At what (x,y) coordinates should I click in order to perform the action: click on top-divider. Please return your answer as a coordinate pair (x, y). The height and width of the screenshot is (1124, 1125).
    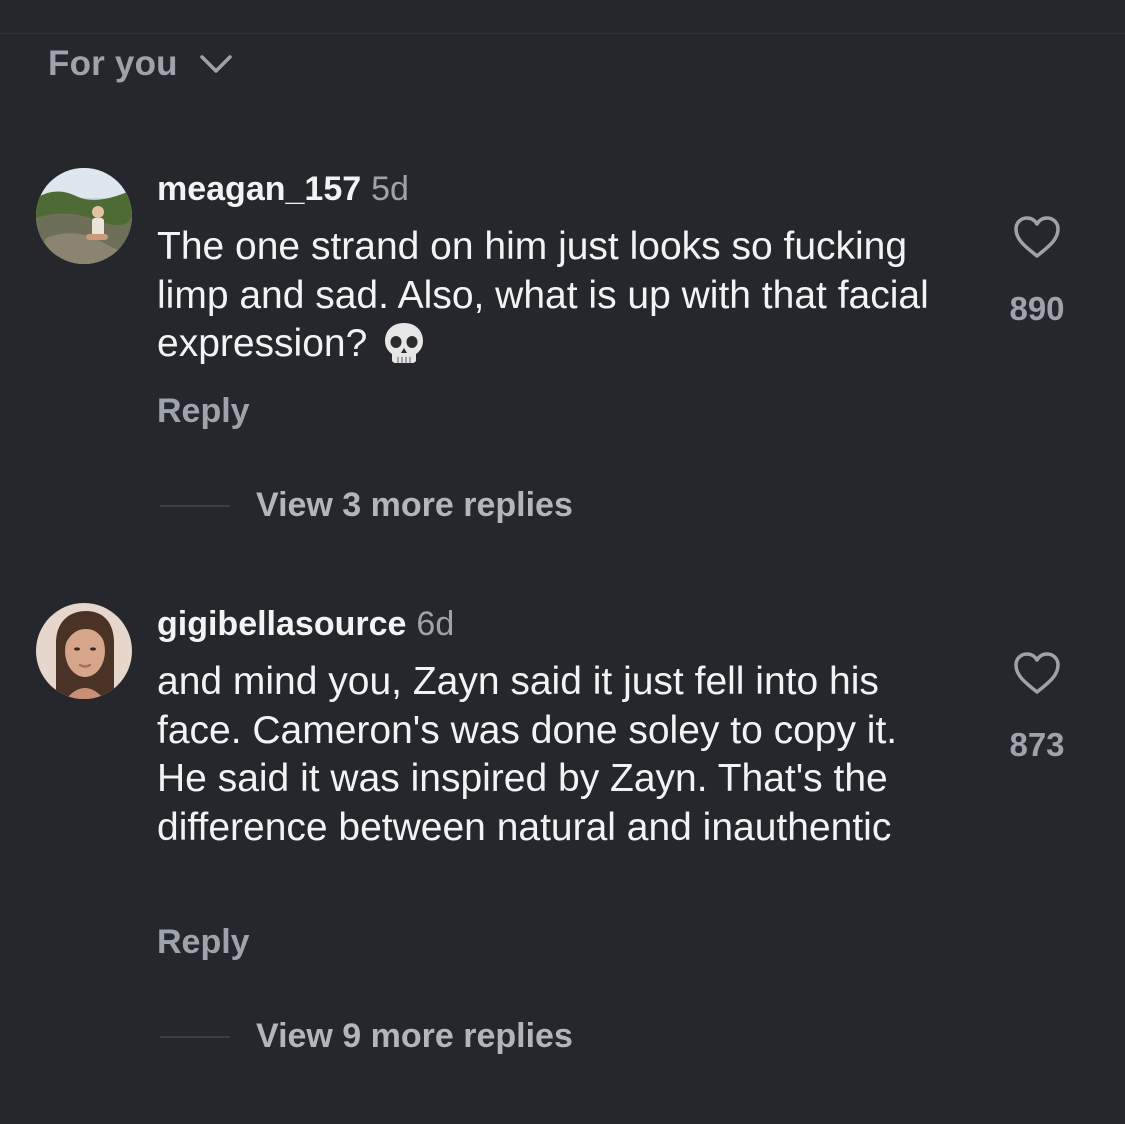
    Looking at the image, I should click on (562, 33).